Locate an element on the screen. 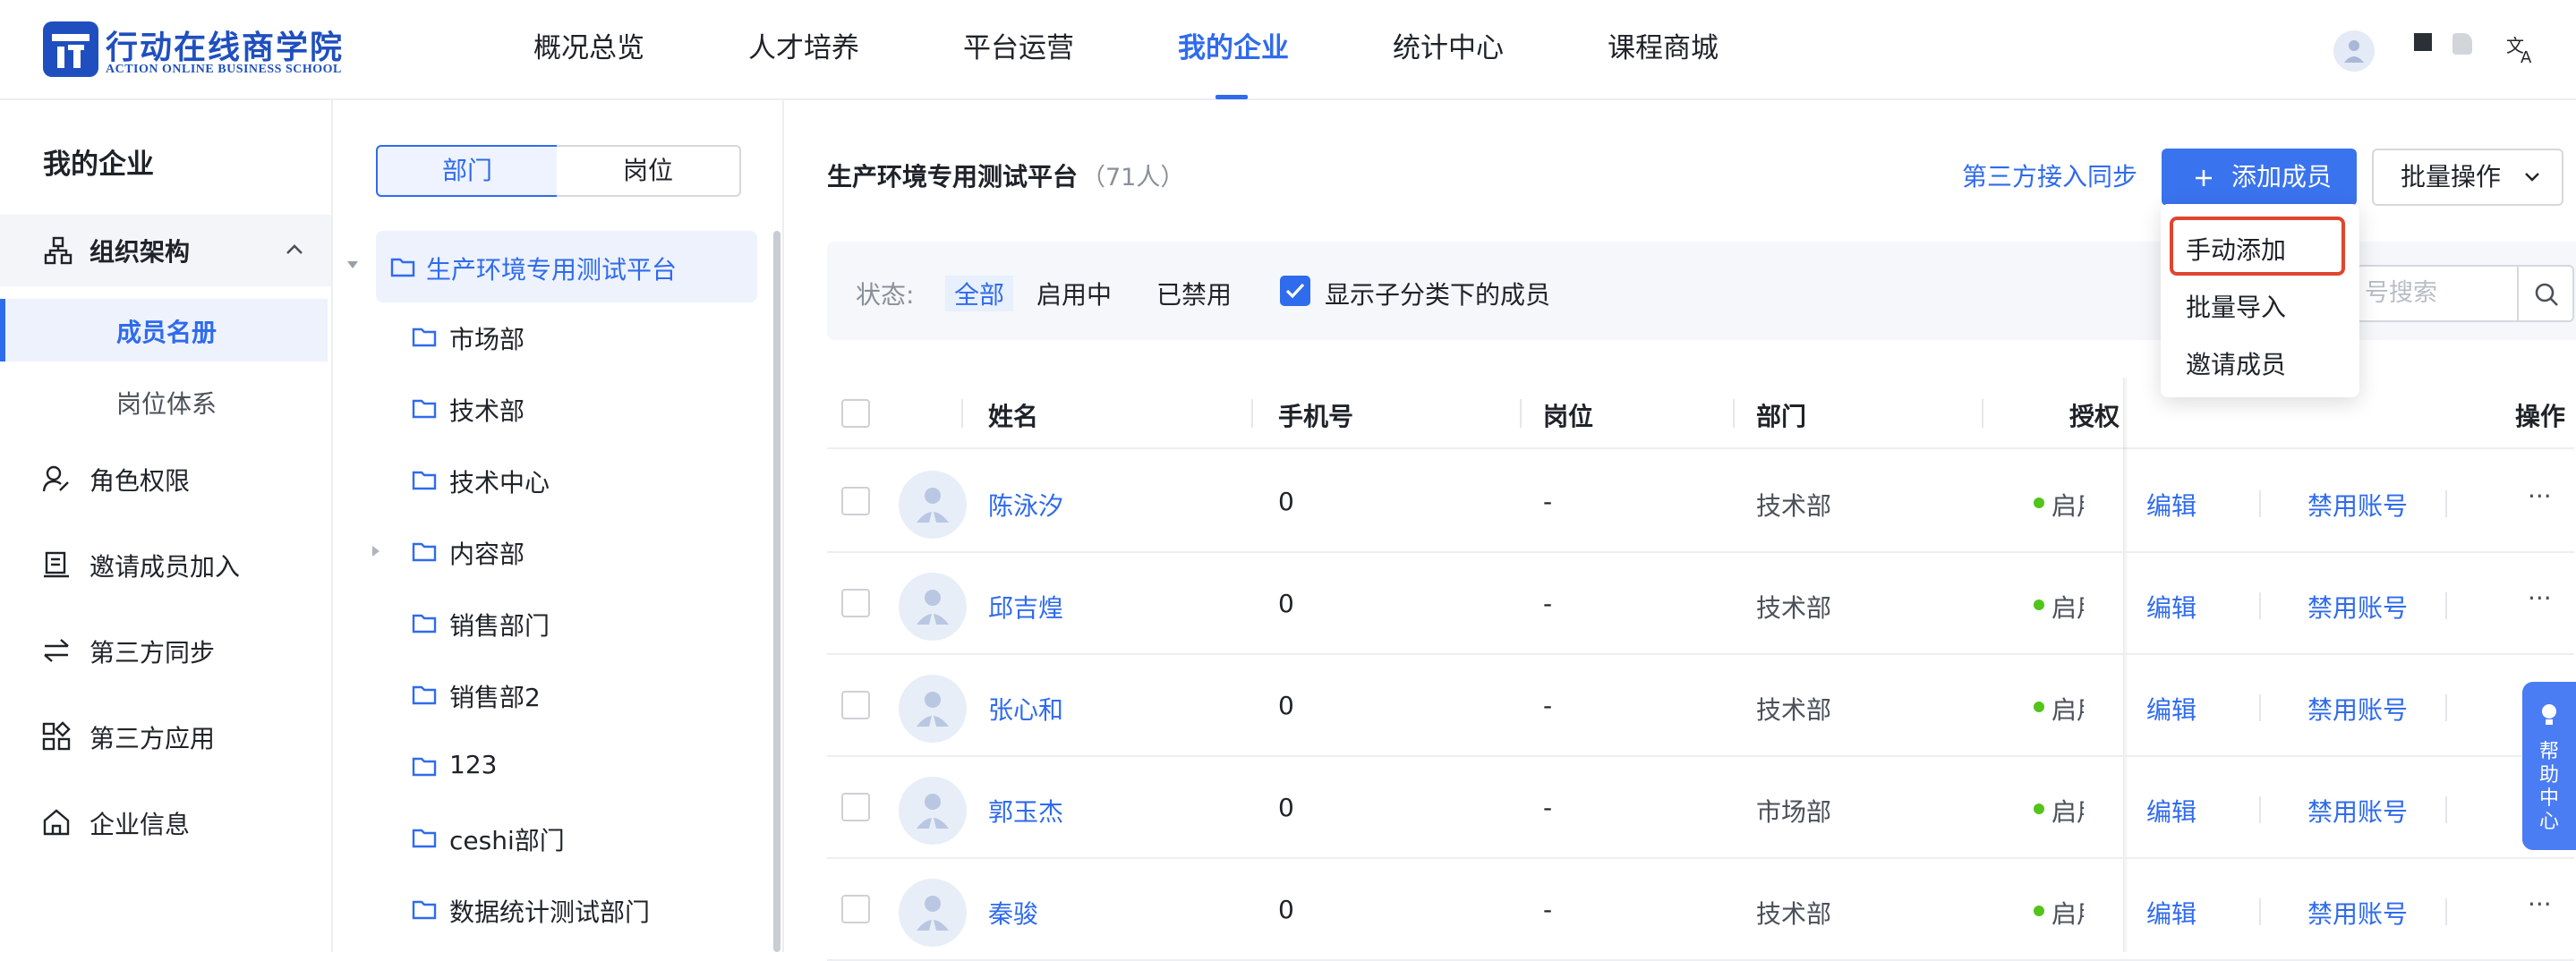 Image resolution: width=2576 pixels, height=961 pixels. sidebar-item-enterprise-info: 企业信息 is located at coordinates (140, 823).